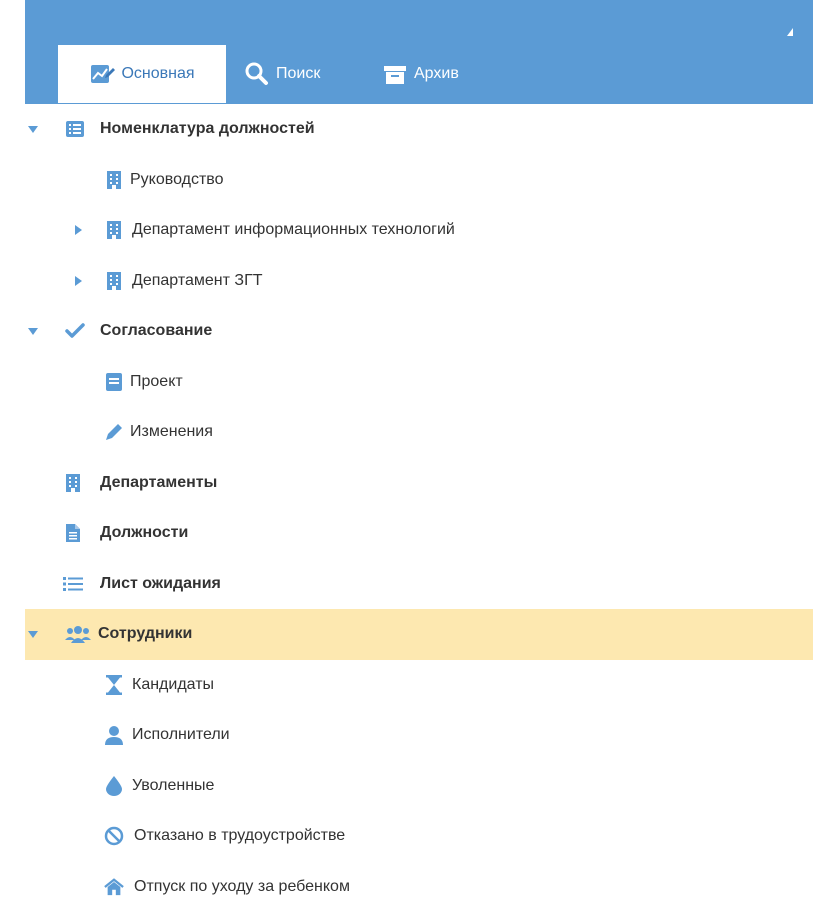 This screenshot has width=818, height=912. I want to click on tree-item-label: Исполнители, so click(181, 735).